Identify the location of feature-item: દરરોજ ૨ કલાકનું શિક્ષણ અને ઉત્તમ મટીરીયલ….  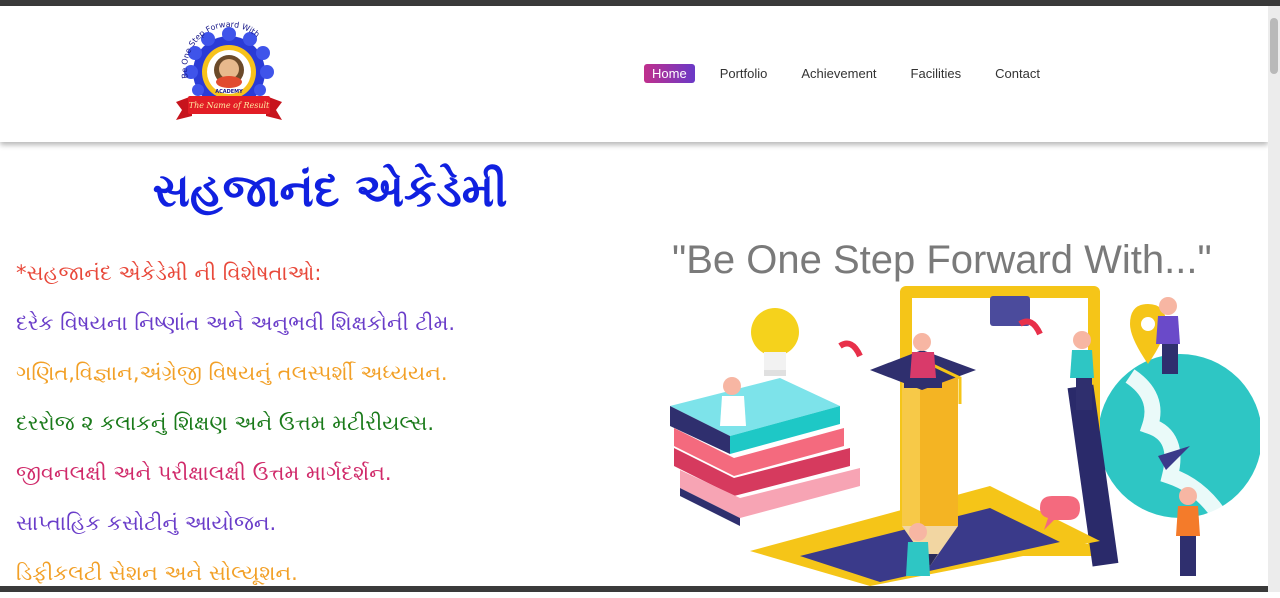
(225, 423).